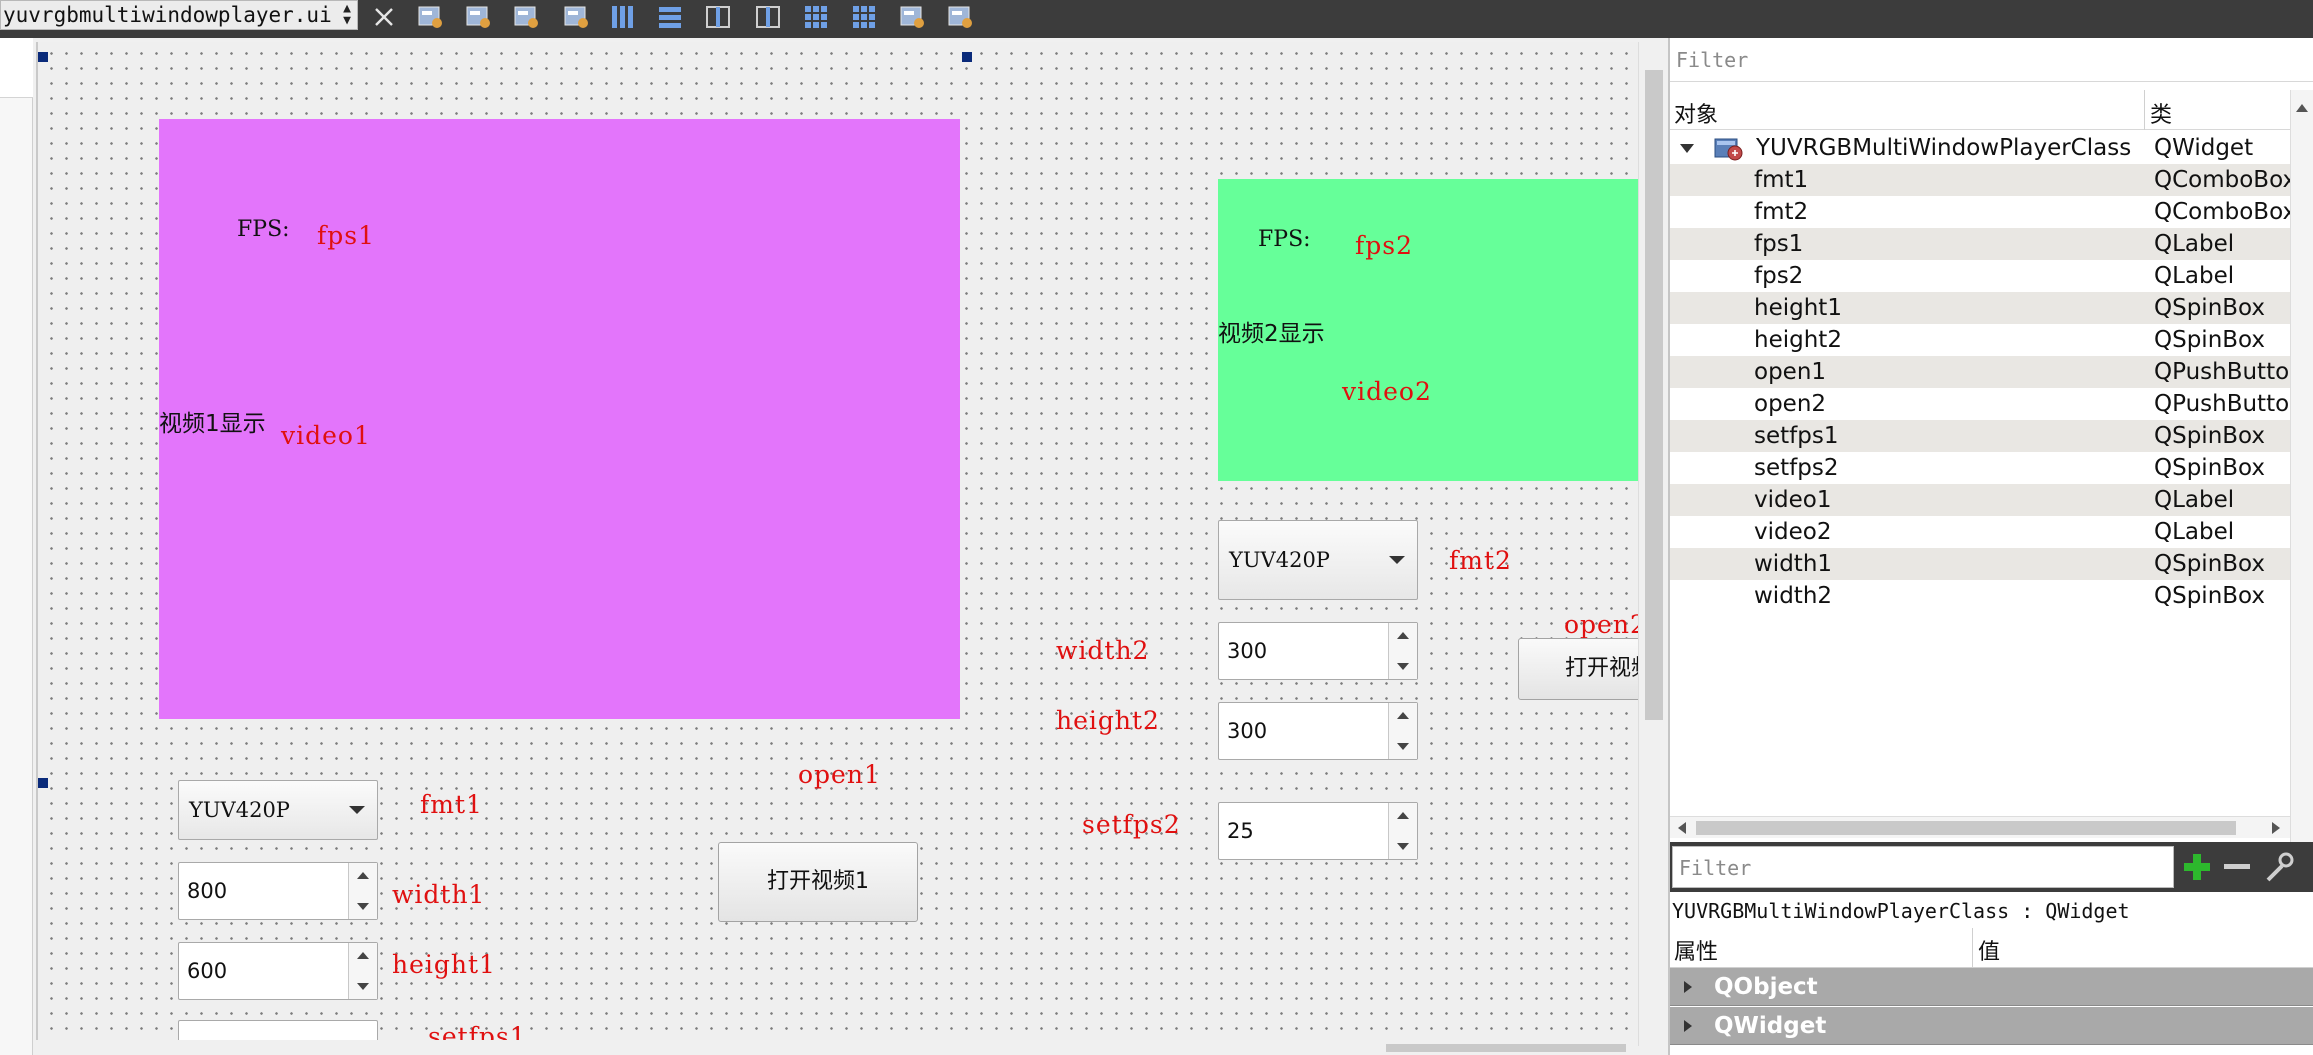 The image size is (2313, 1055). Describe the element at coordinates (576, 17) in the screenshot. I see `edit-tab-order-icon` at that location.